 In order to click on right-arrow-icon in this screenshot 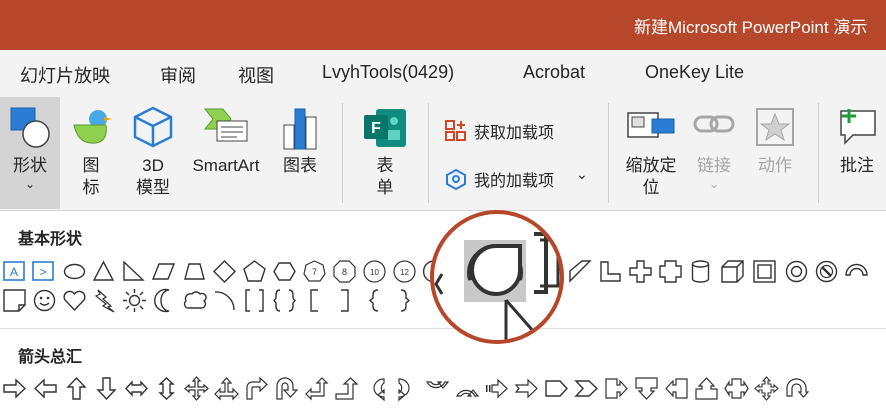, I will do `click(14, 388)`.